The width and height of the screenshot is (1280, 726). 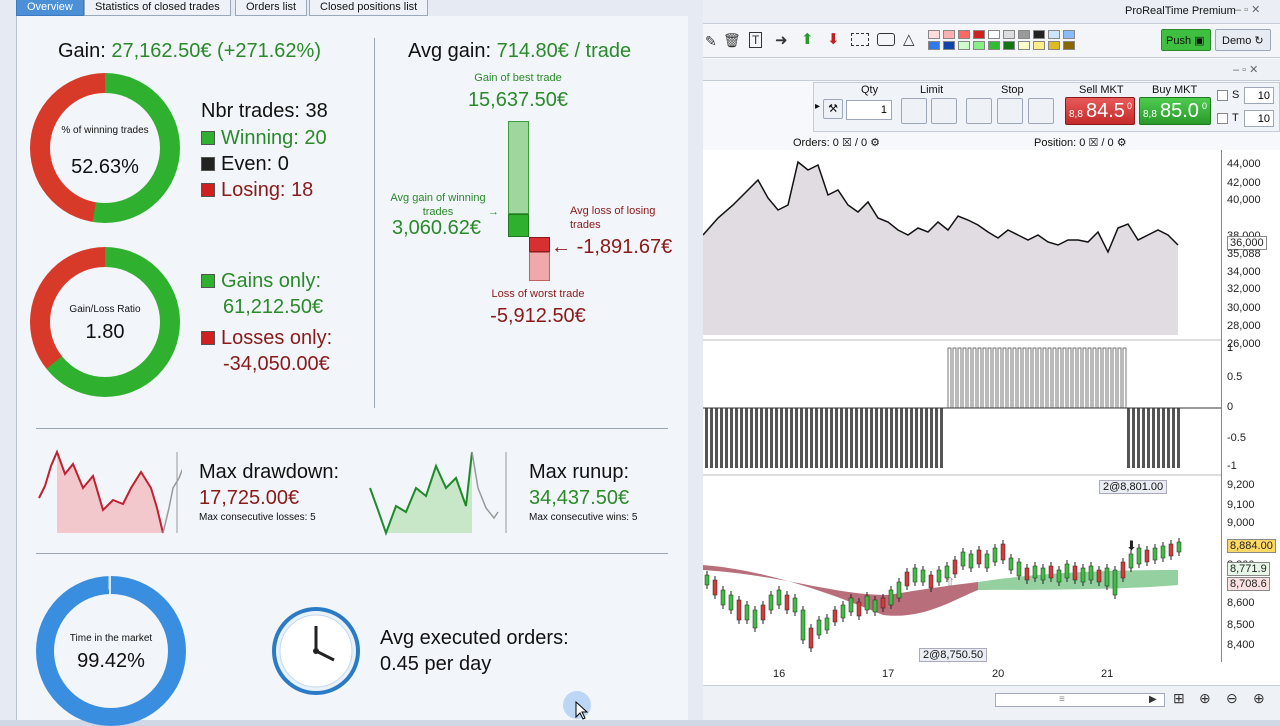 What do you see at coordinates (1222, 118) in the screenshot?
I see `t-checkbox` at bounding box center [1222, 118].